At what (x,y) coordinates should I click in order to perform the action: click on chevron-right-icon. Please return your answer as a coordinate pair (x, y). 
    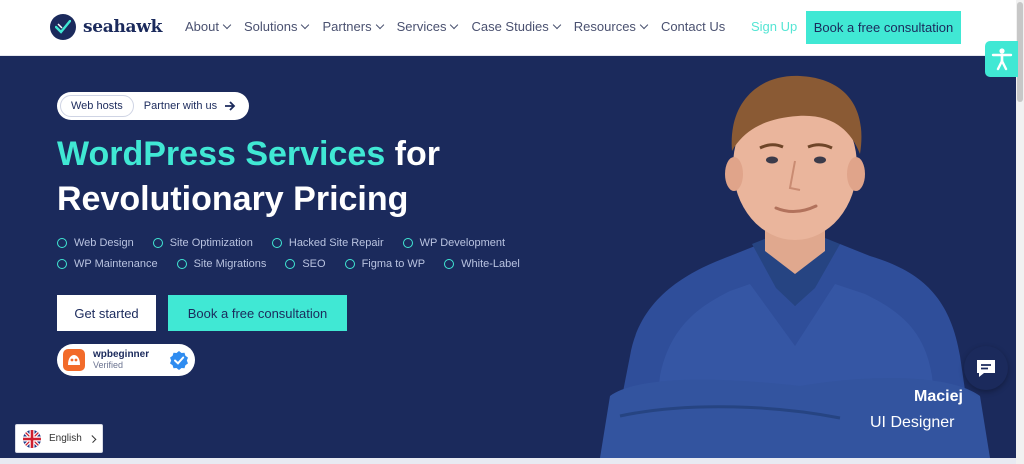
    Looking at the image, I should click on (92, 438).